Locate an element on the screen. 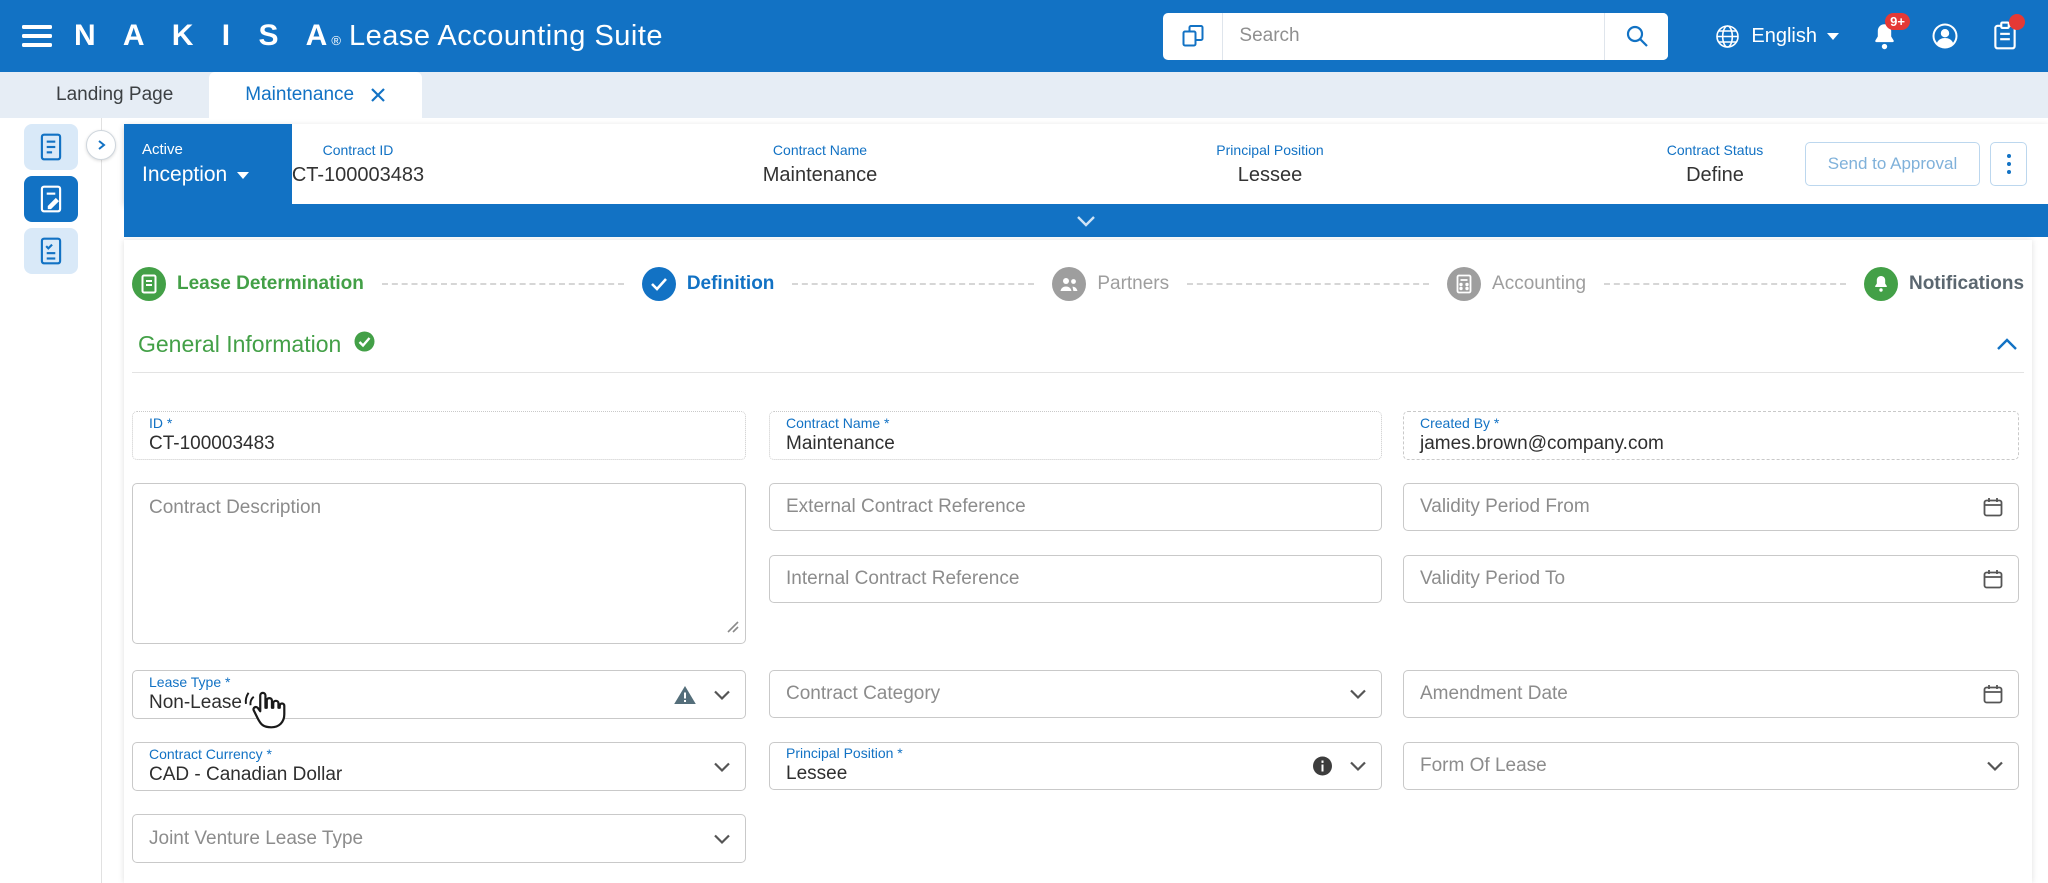 The height and width of the screenshot is (883, 2048). contract-status-field: Contract Status Define is located at coordinates (1715, 164).